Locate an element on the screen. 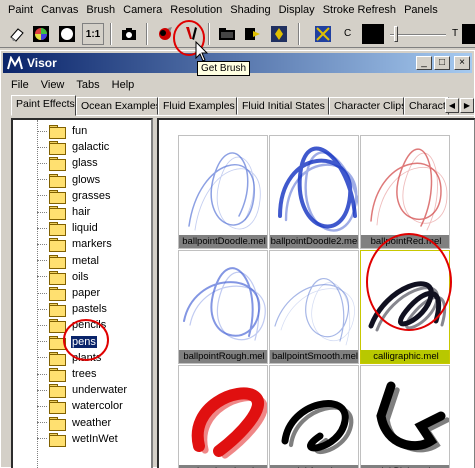 The image size is (475, 468). tree-item-paper: paper is located at coordinates (69, 293).